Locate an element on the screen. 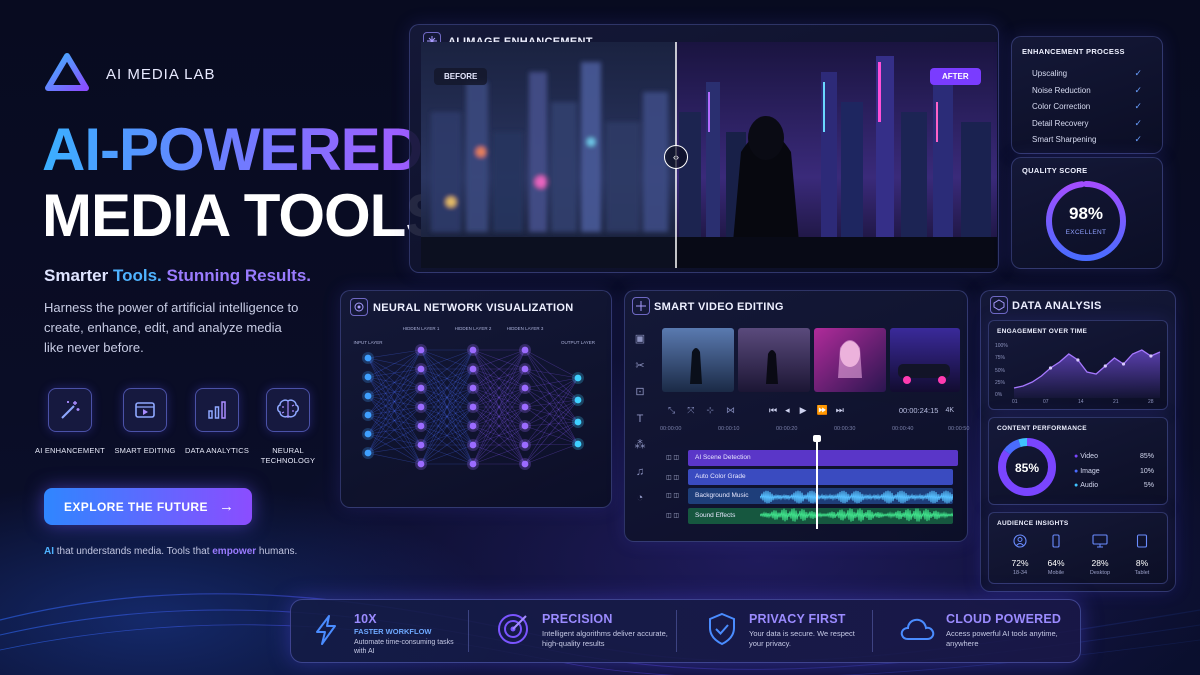 This screenshot has height=675, width=1200. audience-value: 28% is located at coordinates (1100, 563).